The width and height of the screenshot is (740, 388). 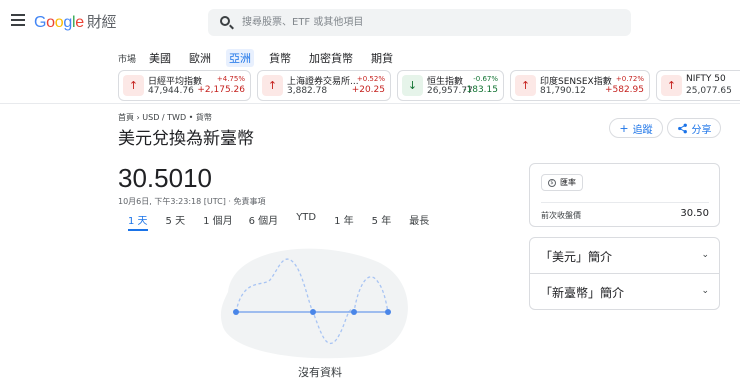 I want to click on exchange-rate-chip: $ 匯率, so click(x=562, y=182).